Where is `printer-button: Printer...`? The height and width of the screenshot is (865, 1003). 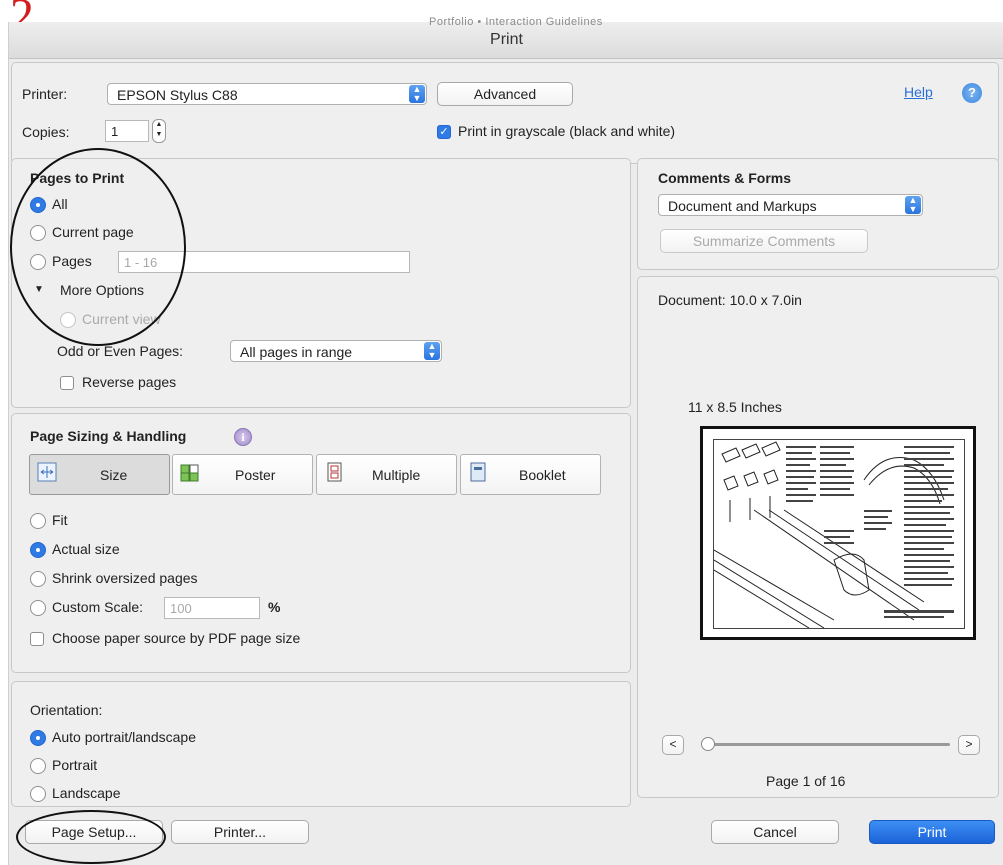 printer-button: Printer... is located at coordinates (240, 832).